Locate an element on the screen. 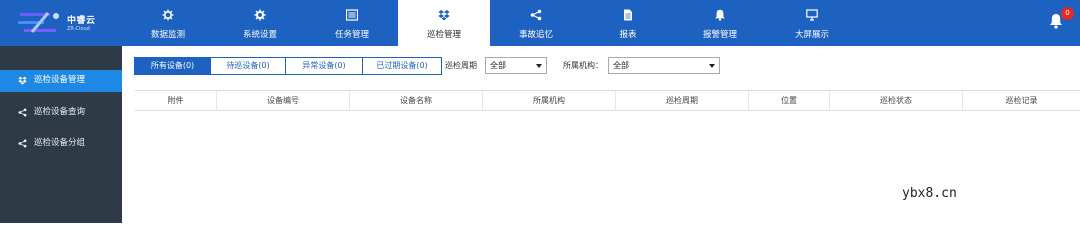 This screenshot has height=240, width=1080. brand-name: 中睿云 is located at coordinates (81, 21).